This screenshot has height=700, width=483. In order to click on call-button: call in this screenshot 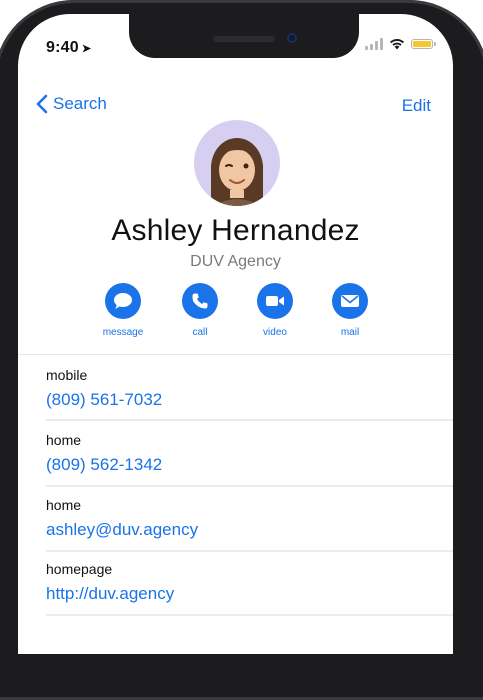, I will do `click(200, 310)`.